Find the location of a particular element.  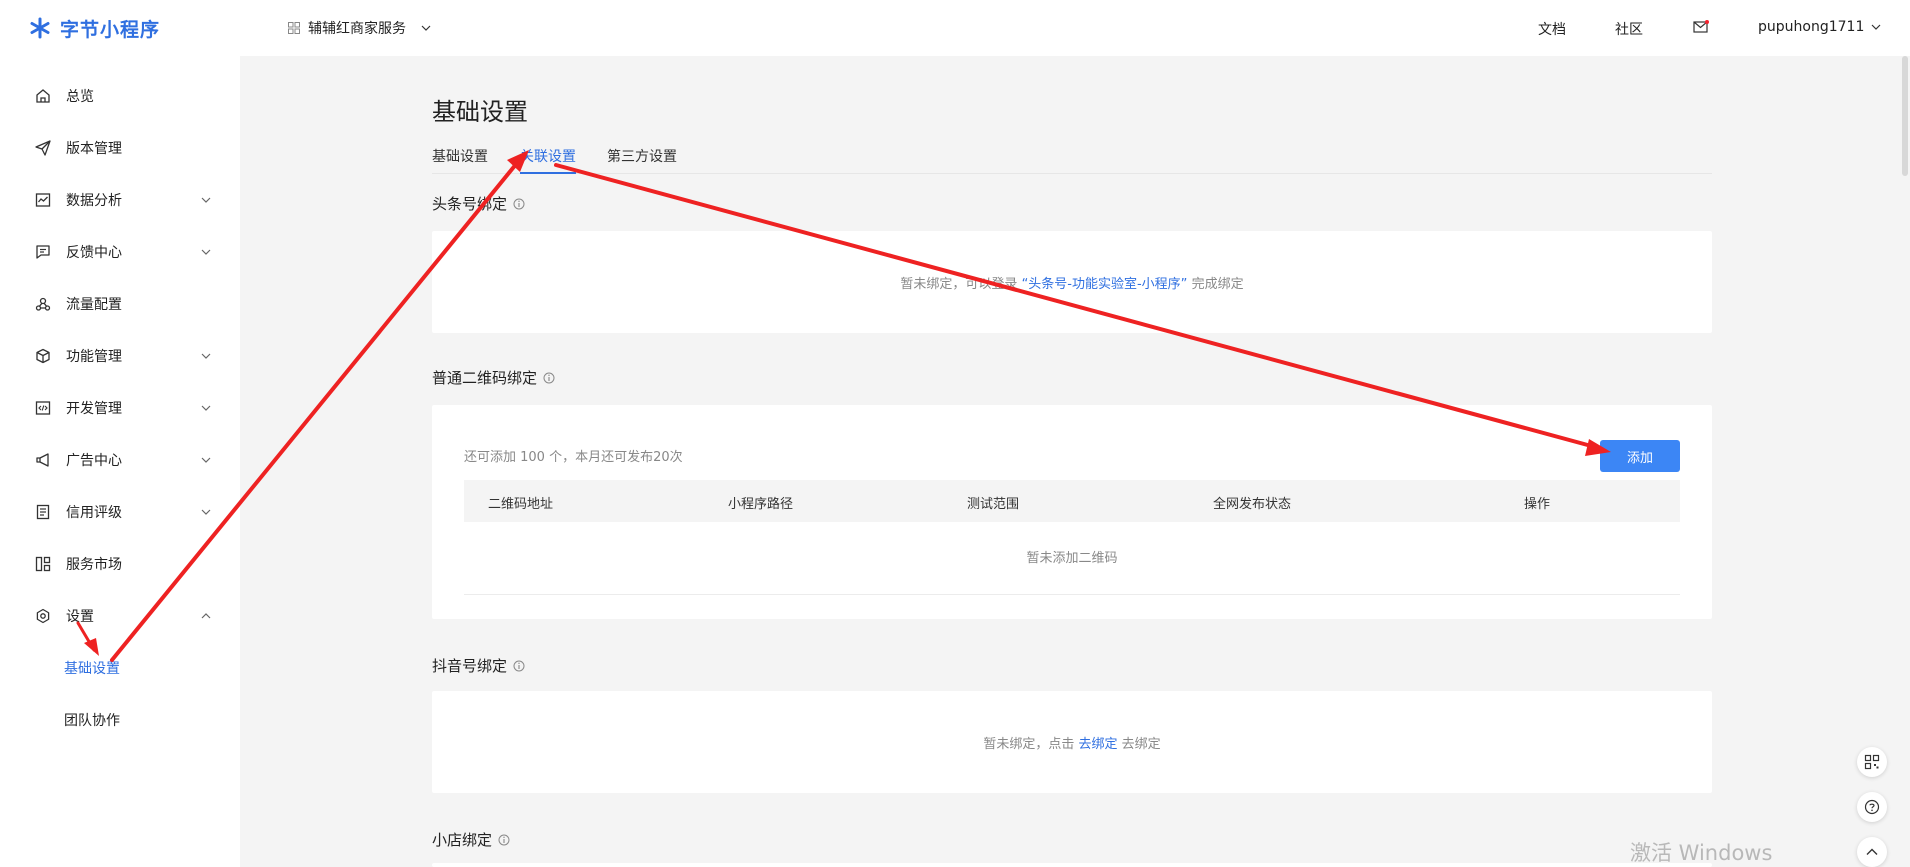

settings-icon is located at coordinates (43, 616).